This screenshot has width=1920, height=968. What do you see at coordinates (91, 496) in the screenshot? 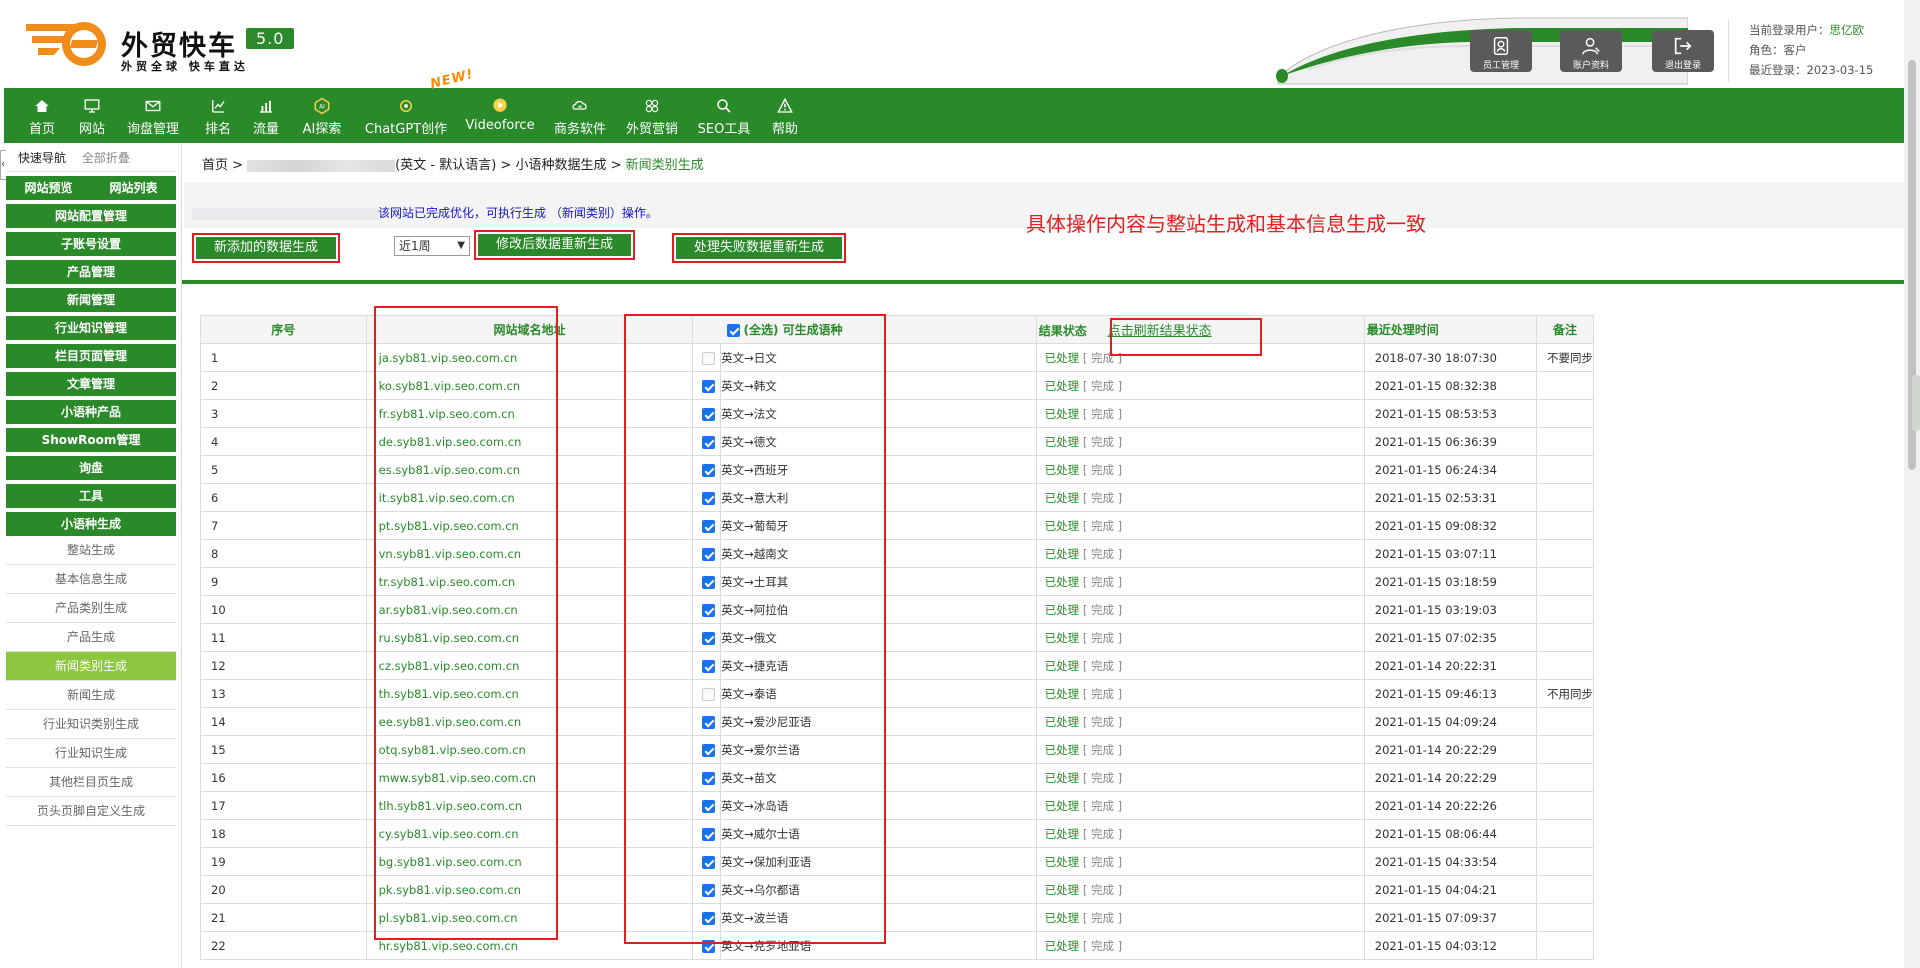
I see `sidebar-group: 工具` at bounding box center [91, 496].